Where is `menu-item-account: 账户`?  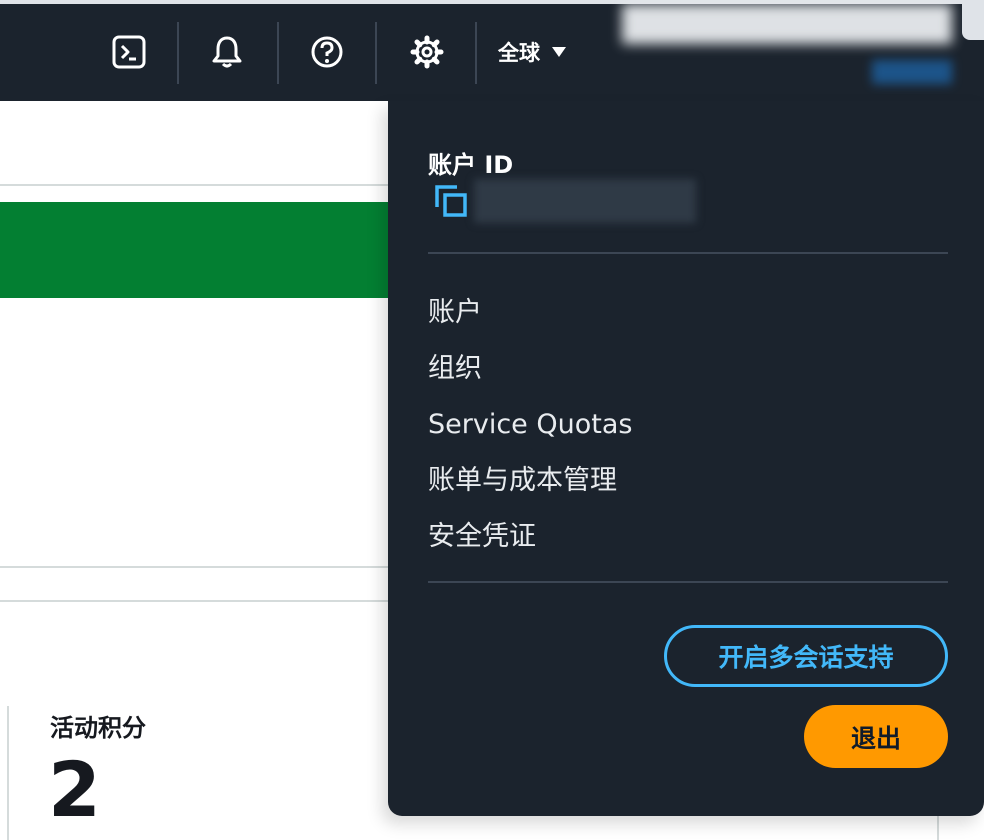 menu-item-account: 账户 is located at coordinates (530, 313).